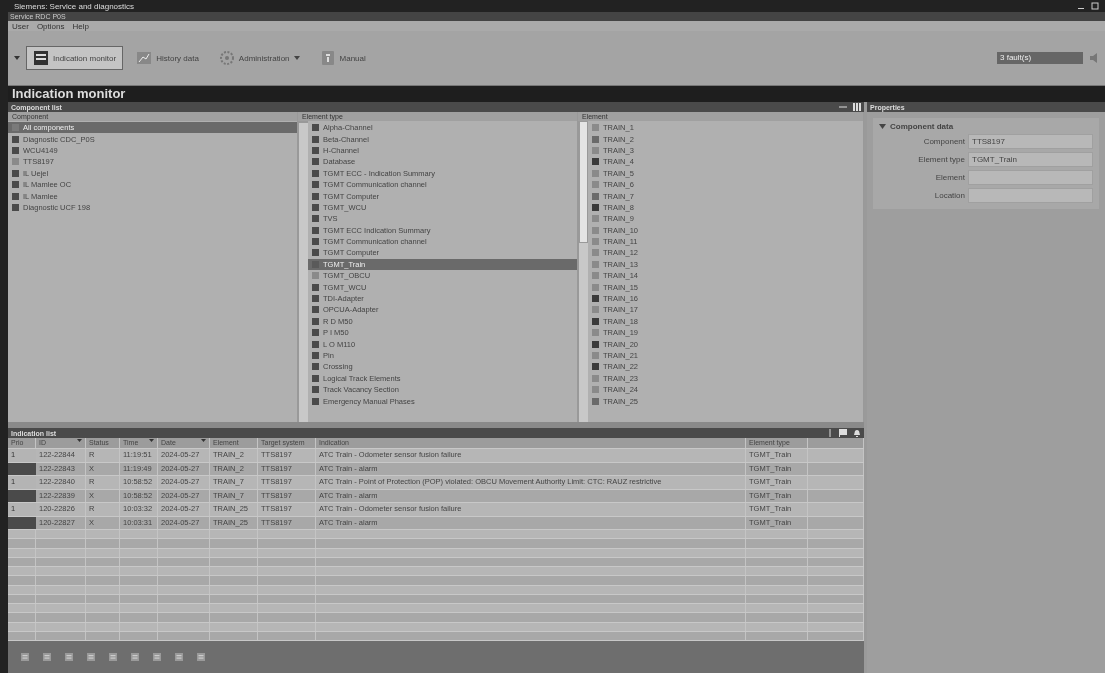 This screenshot has height=673, width=1105. Describe the element at coordinates (922, 126) in the screenshot. I see `section-title: Component data` at that location.